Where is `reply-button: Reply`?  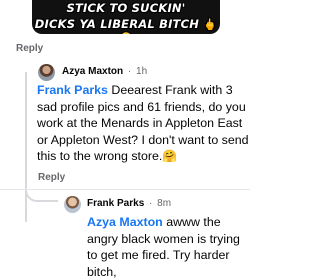 reply-button: Reply is located at coordinates (51, 177).